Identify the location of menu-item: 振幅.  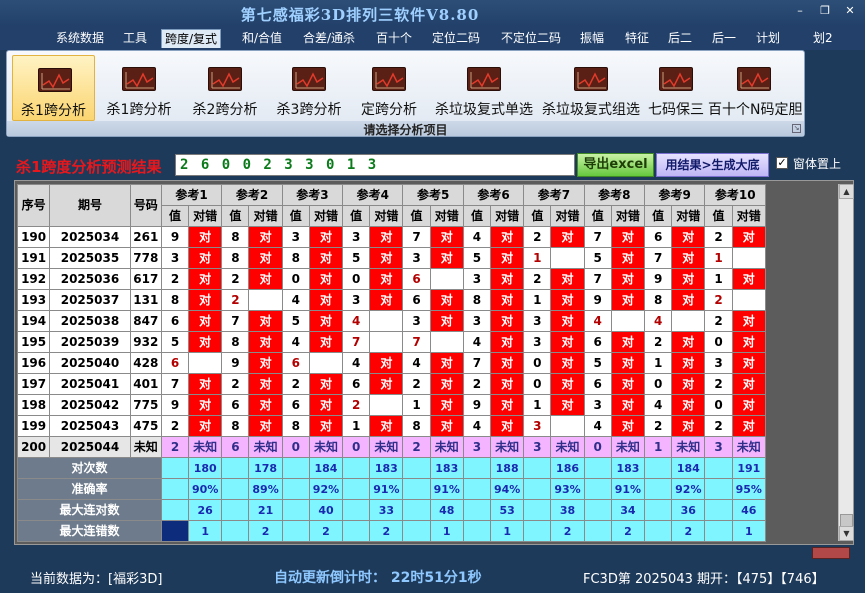
(592, 38).